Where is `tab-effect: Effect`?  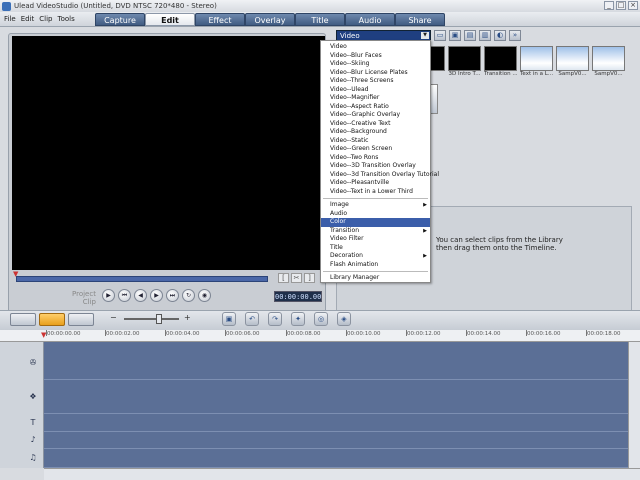 tab-effect: Effect is located at coordinates (220, 19).